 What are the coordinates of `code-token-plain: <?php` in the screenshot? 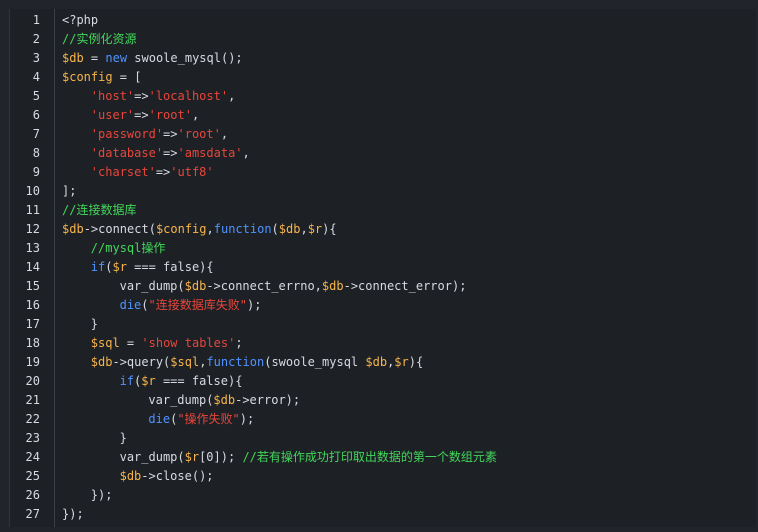 It's located at (80, 20).